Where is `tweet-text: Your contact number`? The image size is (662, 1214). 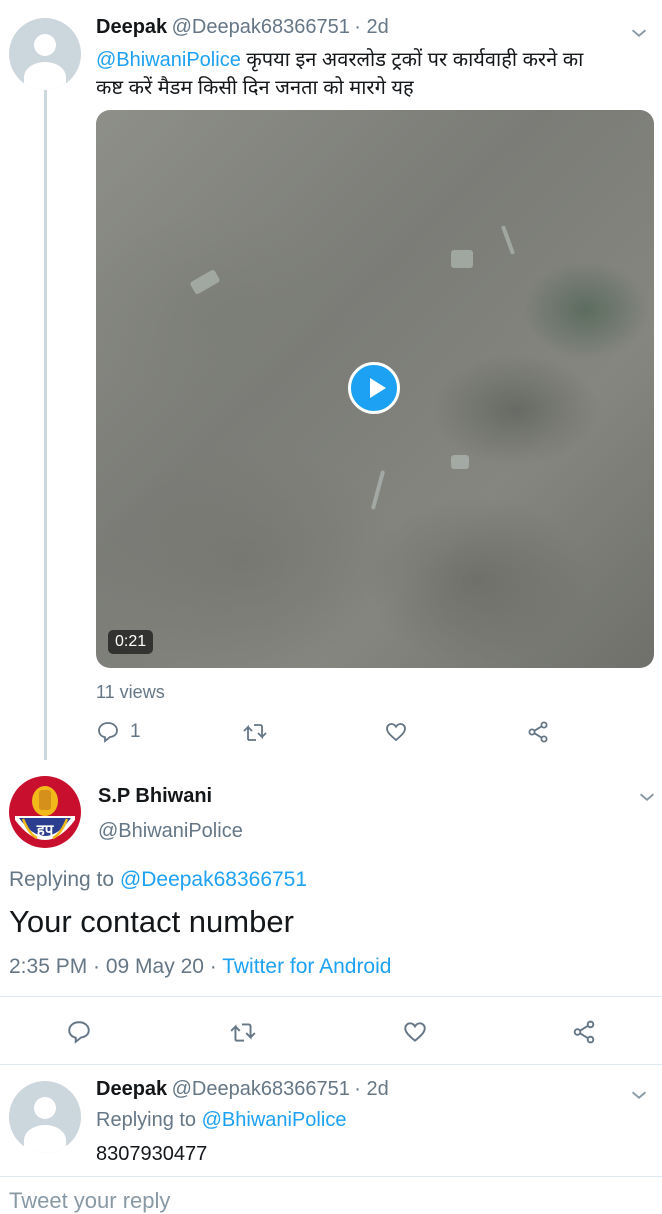 tweet-text: Your contact number is located at coordinates (151, 921).